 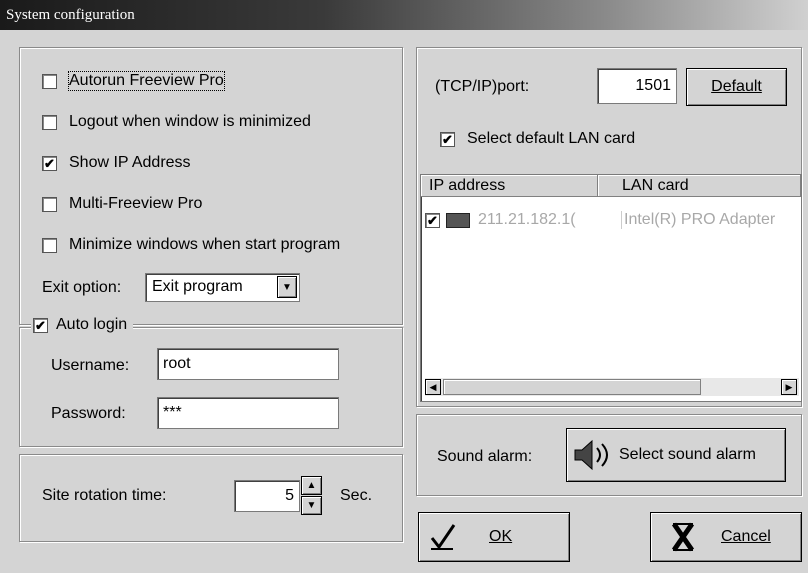 What do you see at coordinates (88, 413) in the screenshot?
I see `password-label: Password:` at bounding box center [88, 413].